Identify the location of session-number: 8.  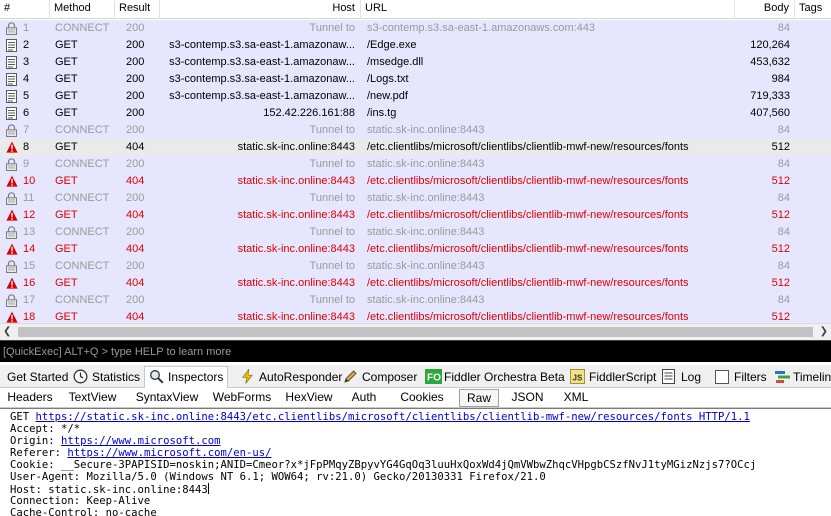
(26, 147).